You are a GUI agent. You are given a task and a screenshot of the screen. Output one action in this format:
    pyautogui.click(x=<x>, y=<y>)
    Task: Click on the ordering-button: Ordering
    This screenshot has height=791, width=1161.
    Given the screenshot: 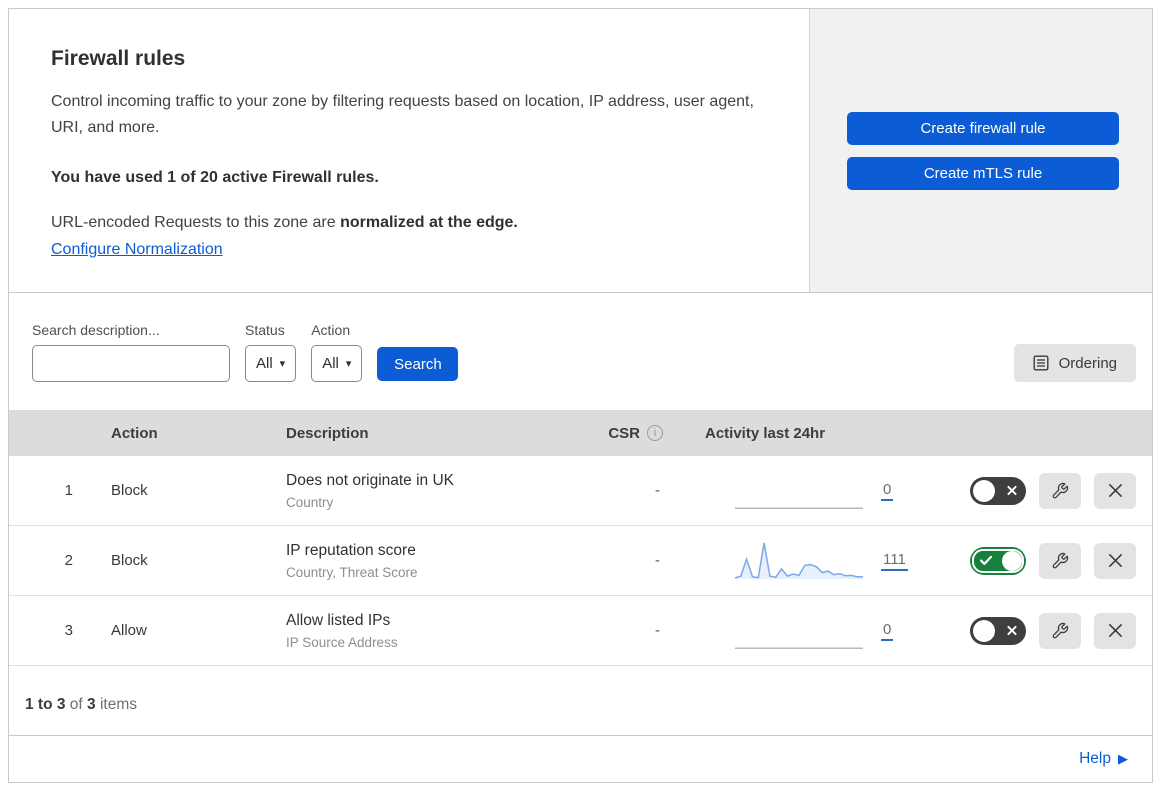 What is the action you would take?
    pyautogui.click(x=1074, y=363)
    